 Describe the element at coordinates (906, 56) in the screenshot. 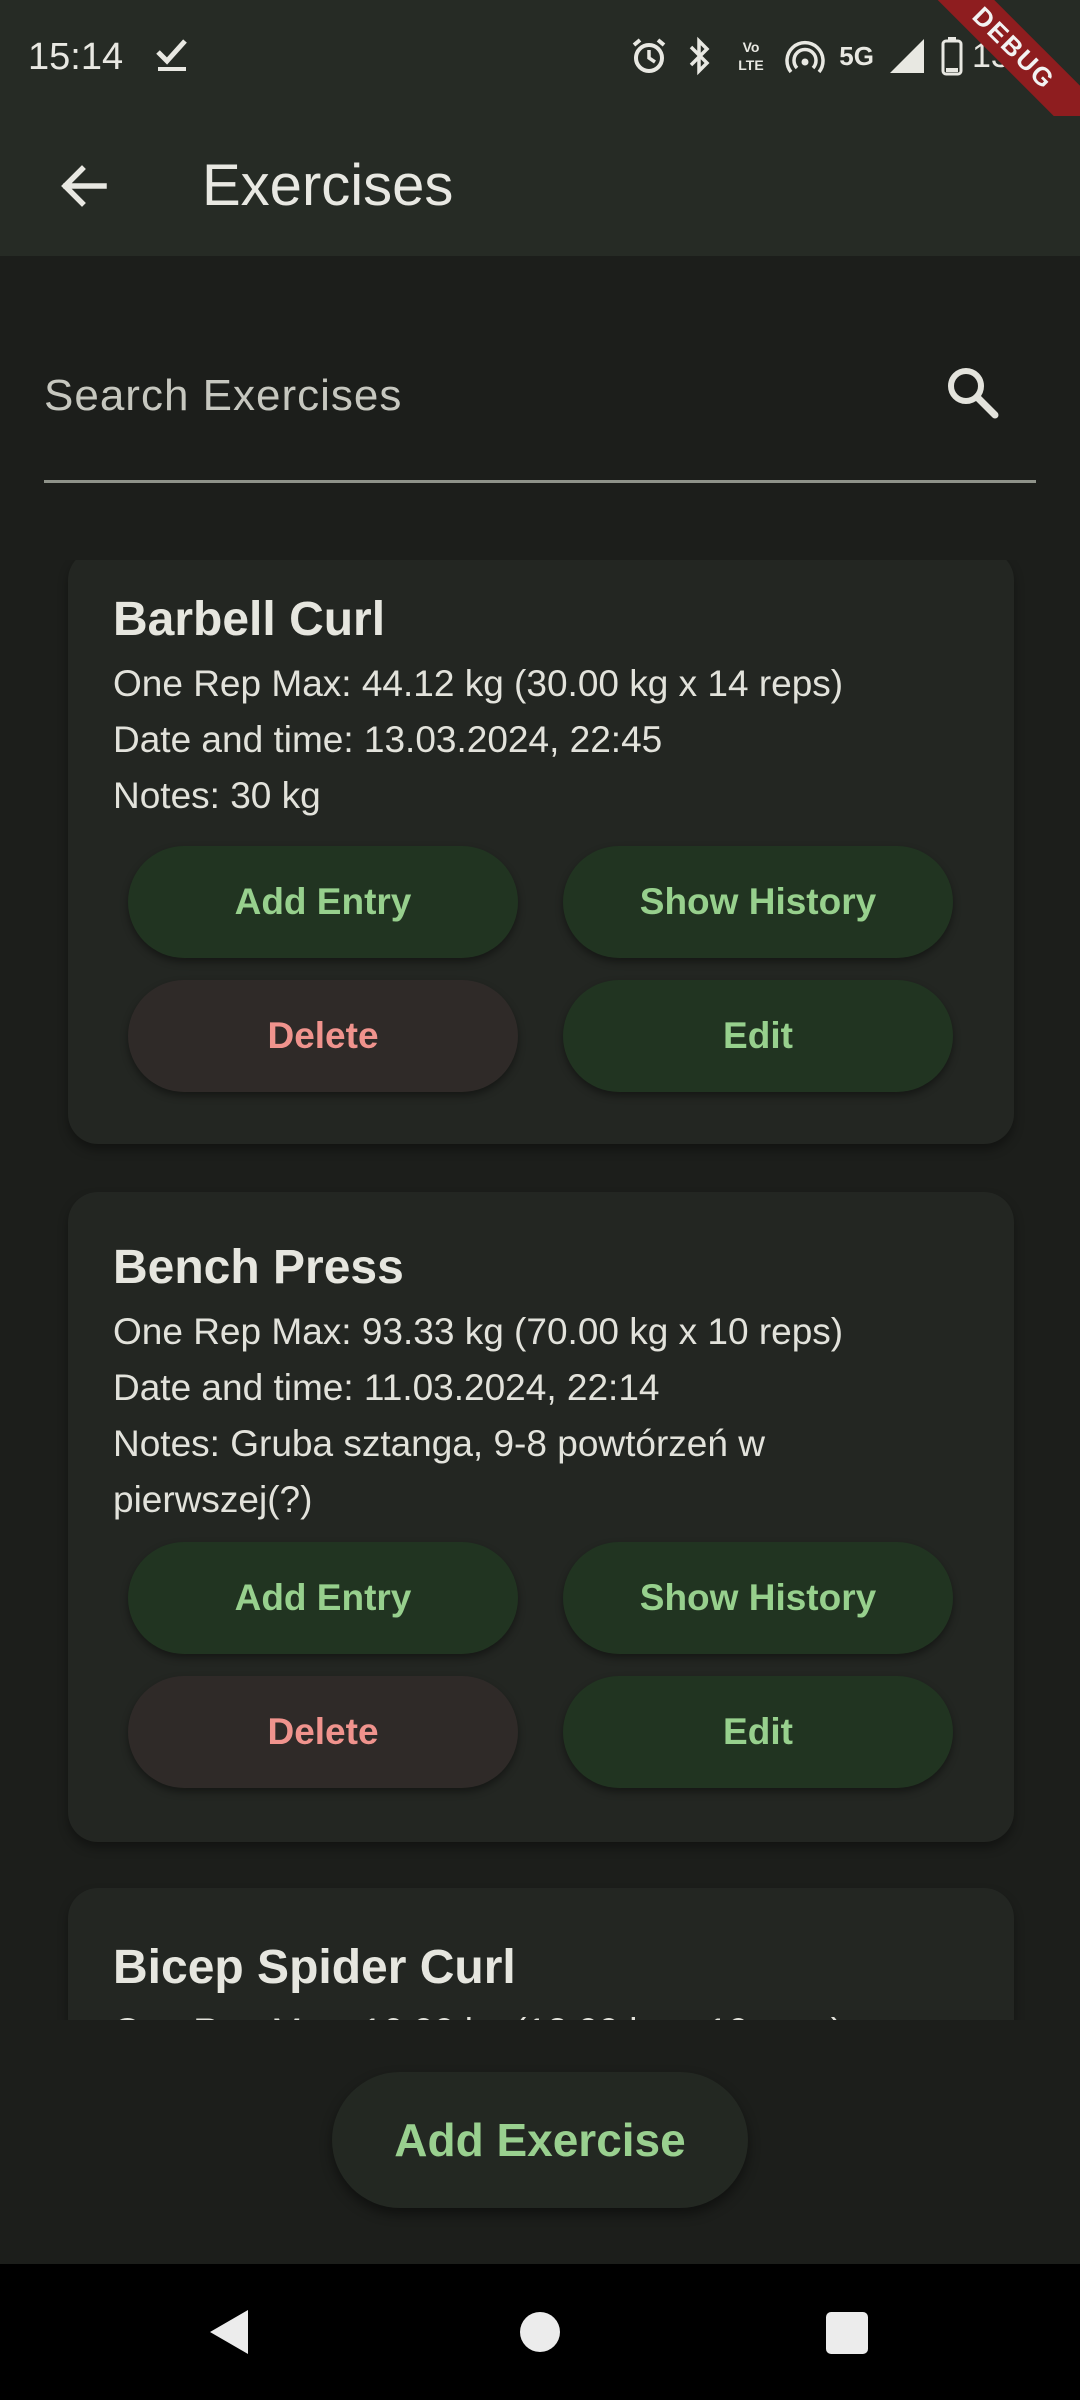

I see `signal-icon` at that location.